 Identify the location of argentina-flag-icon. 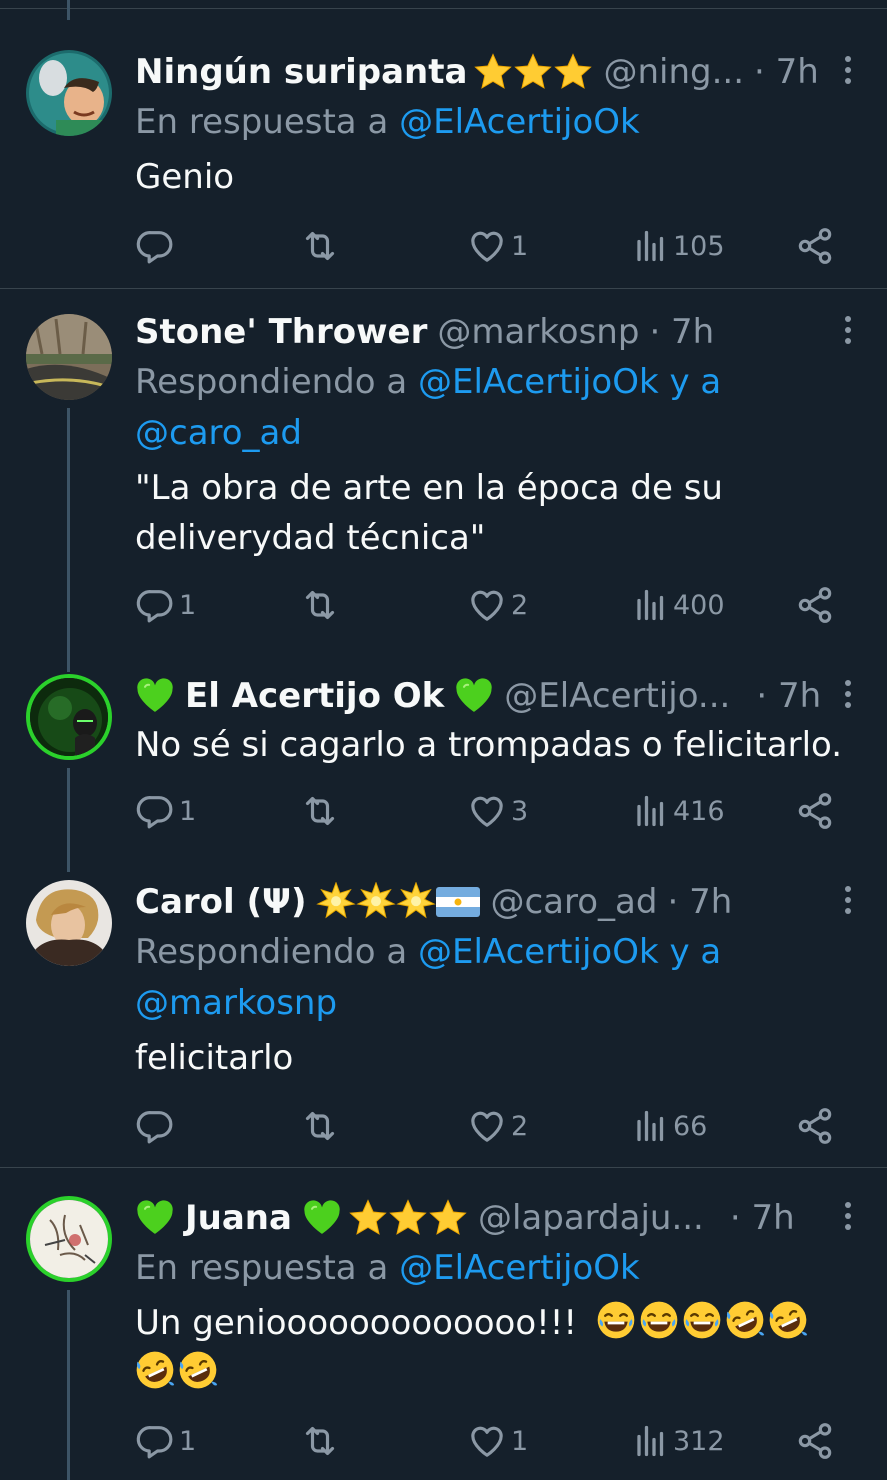
(458, 902).